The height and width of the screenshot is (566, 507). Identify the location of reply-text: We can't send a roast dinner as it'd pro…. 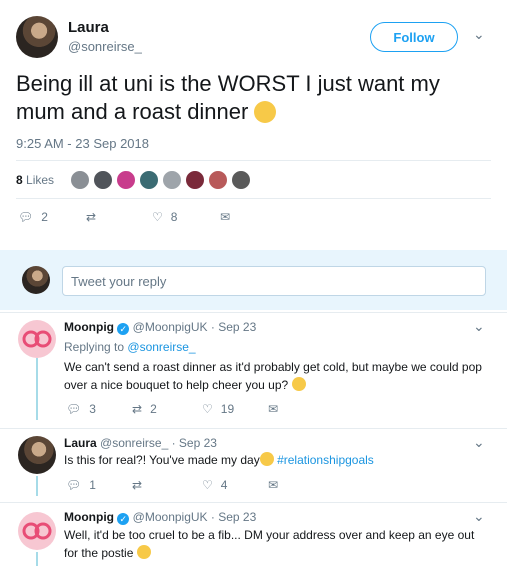
(274, 376).